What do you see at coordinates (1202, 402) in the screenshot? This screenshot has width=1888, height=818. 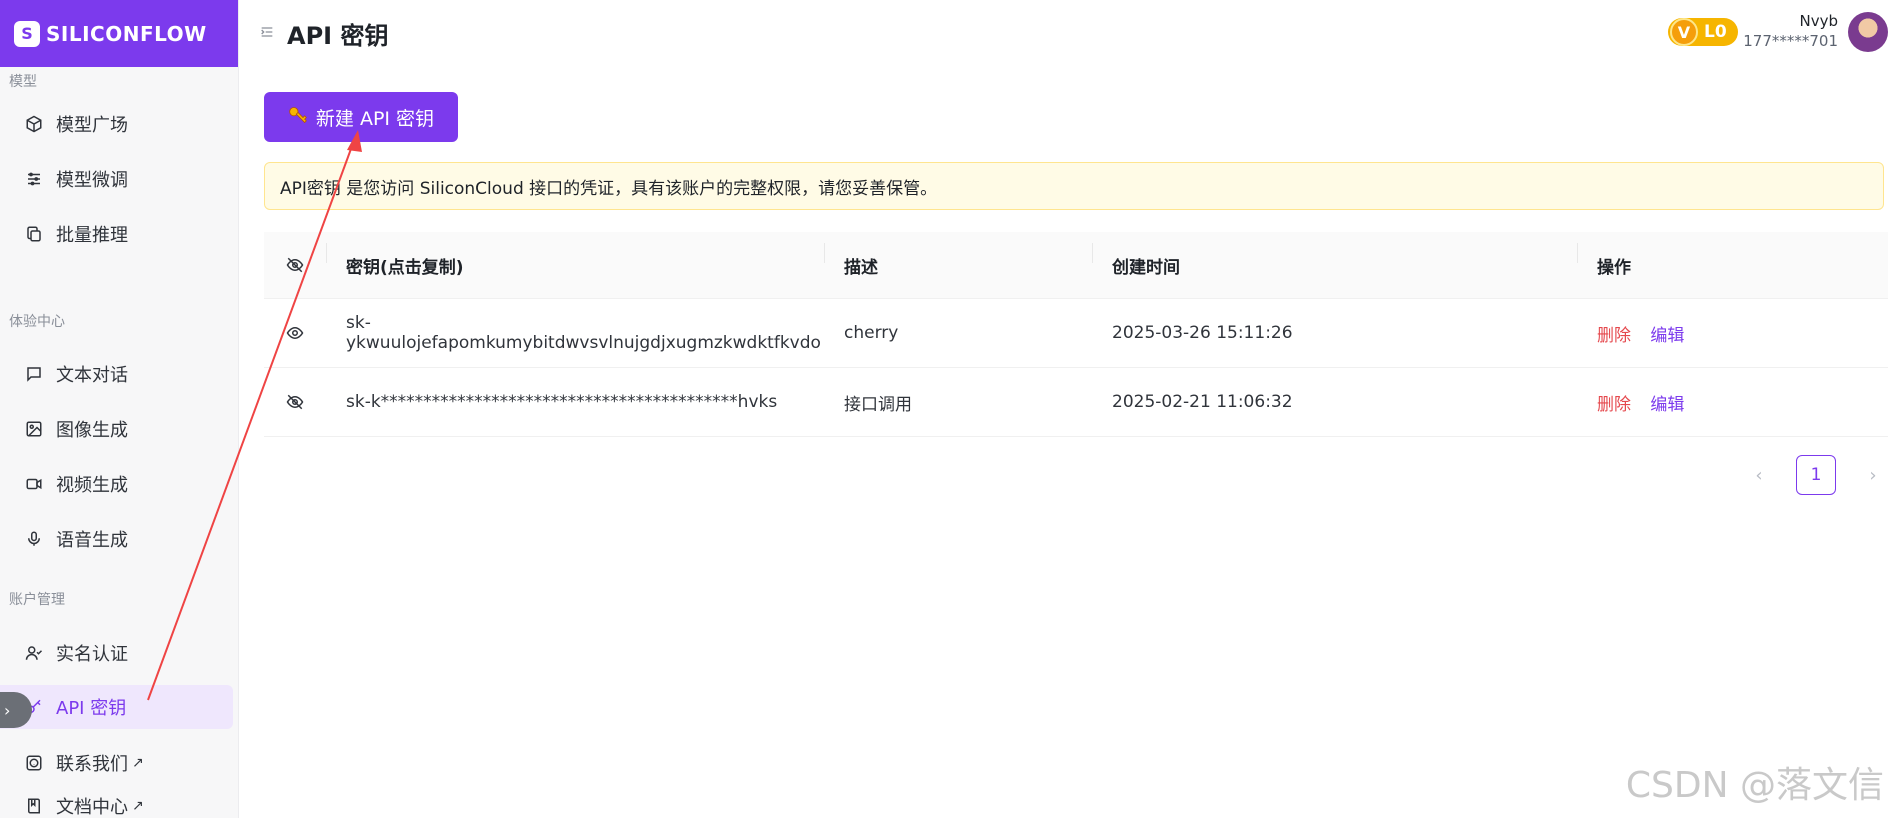 I see `api-key-time: 2025-02-21 11:06:32` at bounding box center [1202, 402].